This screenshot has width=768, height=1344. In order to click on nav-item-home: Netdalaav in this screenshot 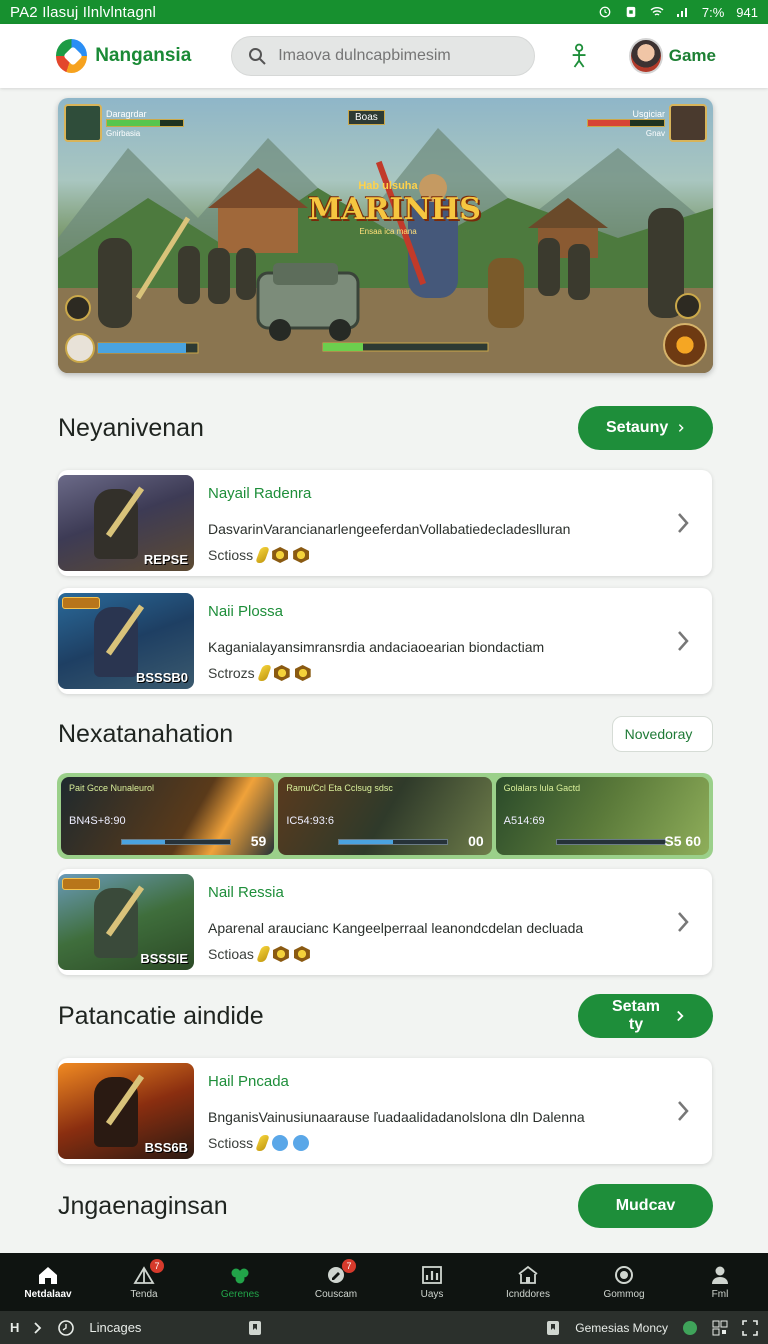, I will do `click(48, 1282)`.